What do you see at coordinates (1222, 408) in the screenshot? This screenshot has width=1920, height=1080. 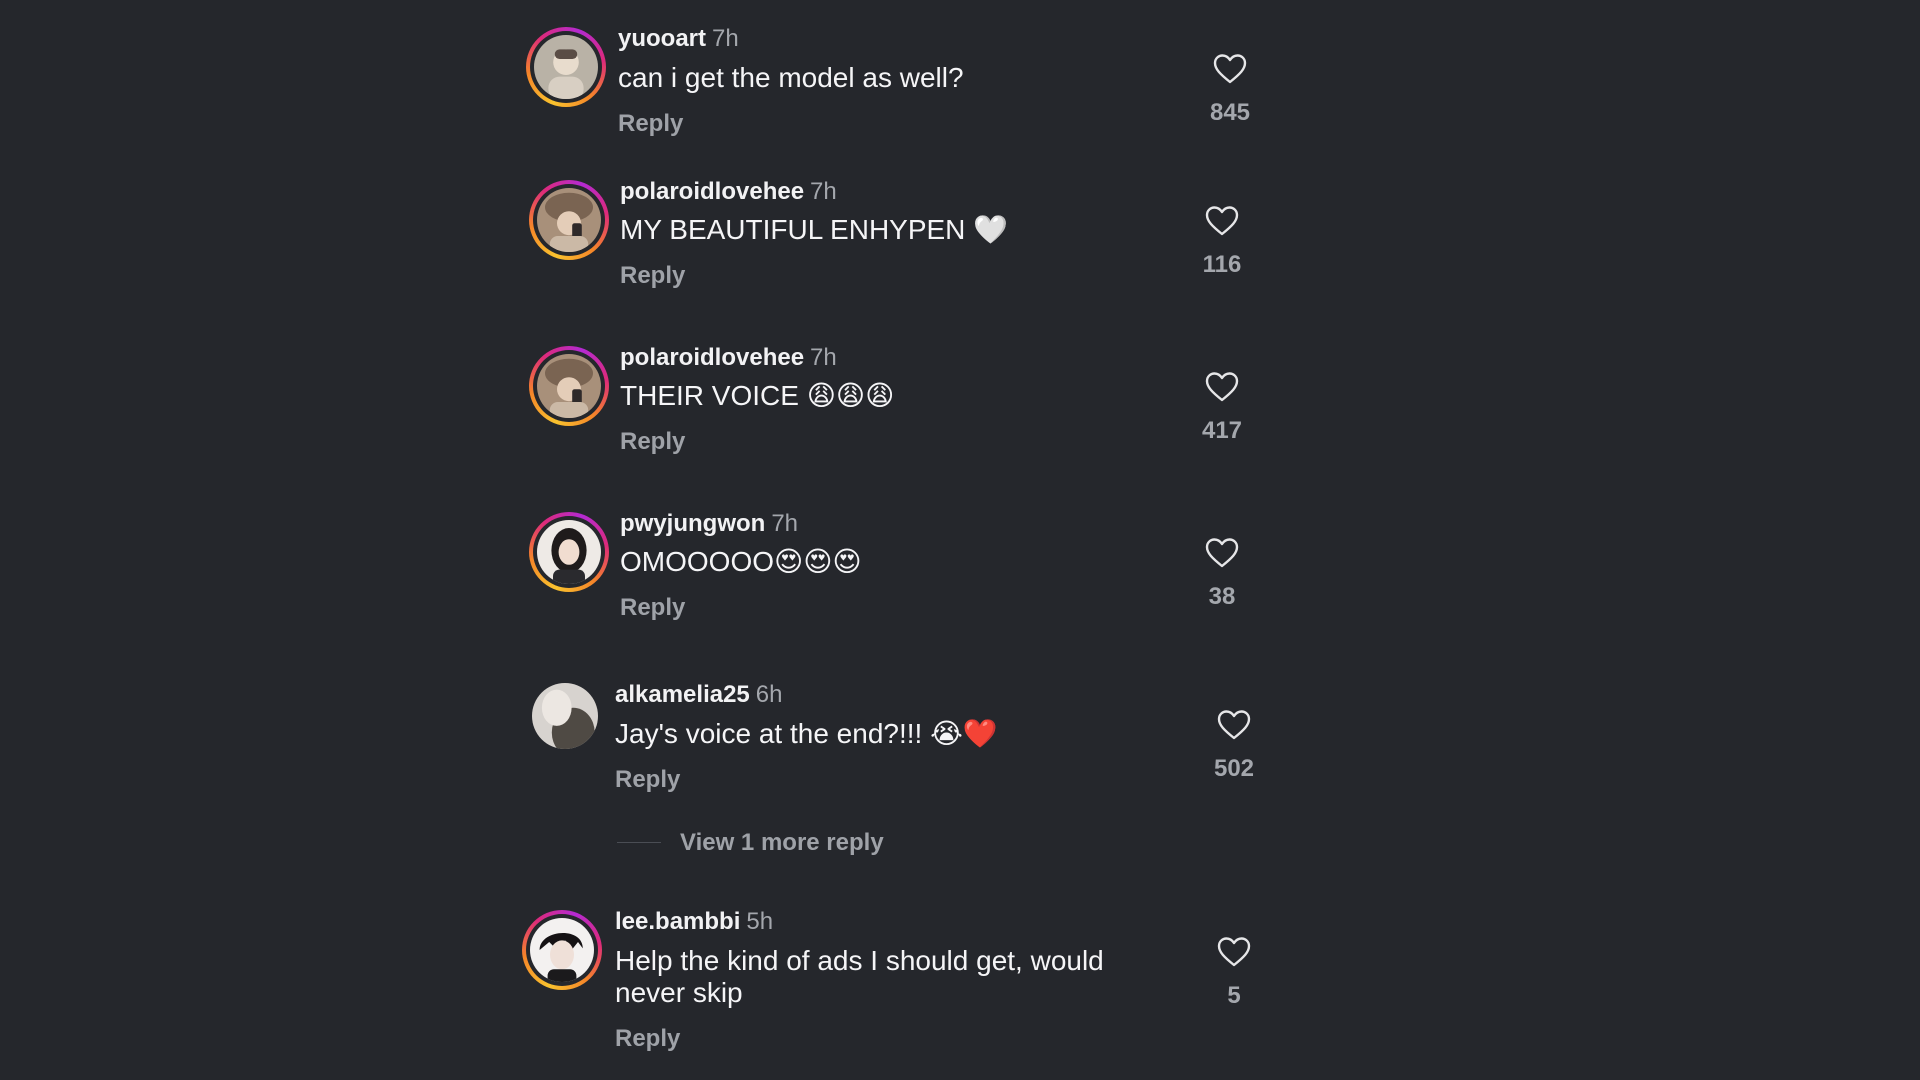 I see `like-group: 417` at bounding box center [1222, 408].